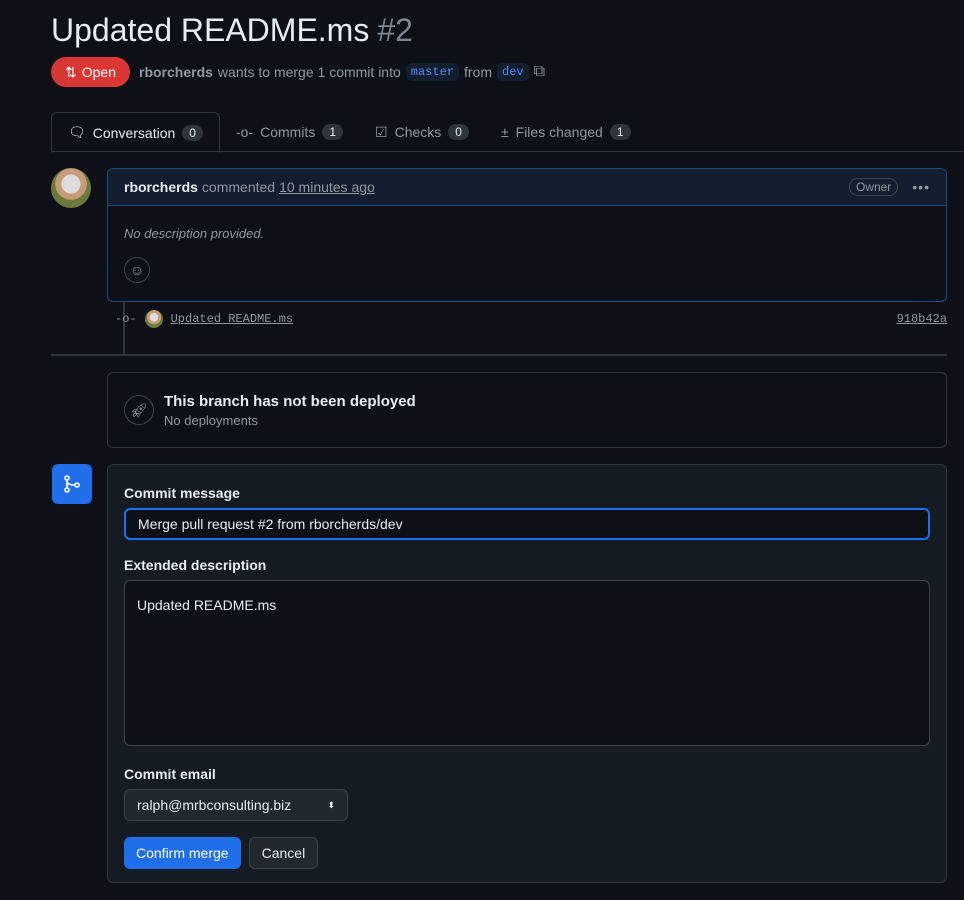 This screenshot has width=964, height=900. What do you see at coordinates (432, 72) in the screenshot?
I see `base-branch: master` at bounding box center [432, 72].